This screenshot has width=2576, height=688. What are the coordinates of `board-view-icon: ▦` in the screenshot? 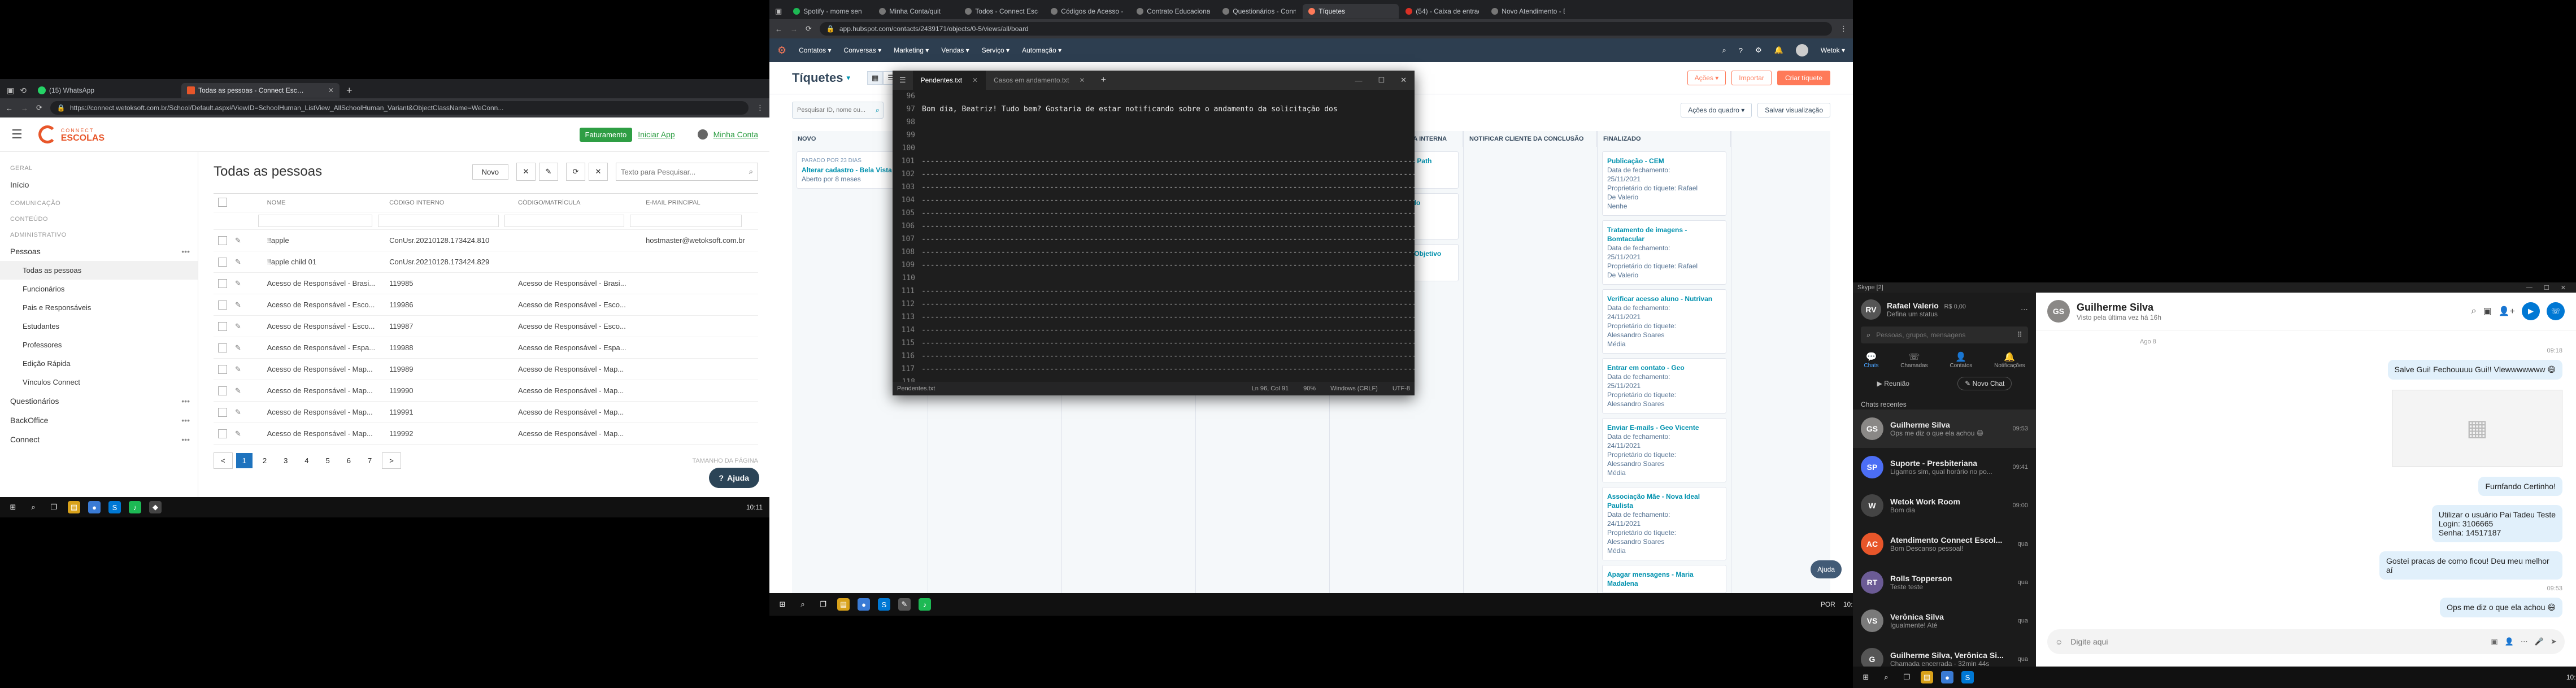 It's located at (875, 78).